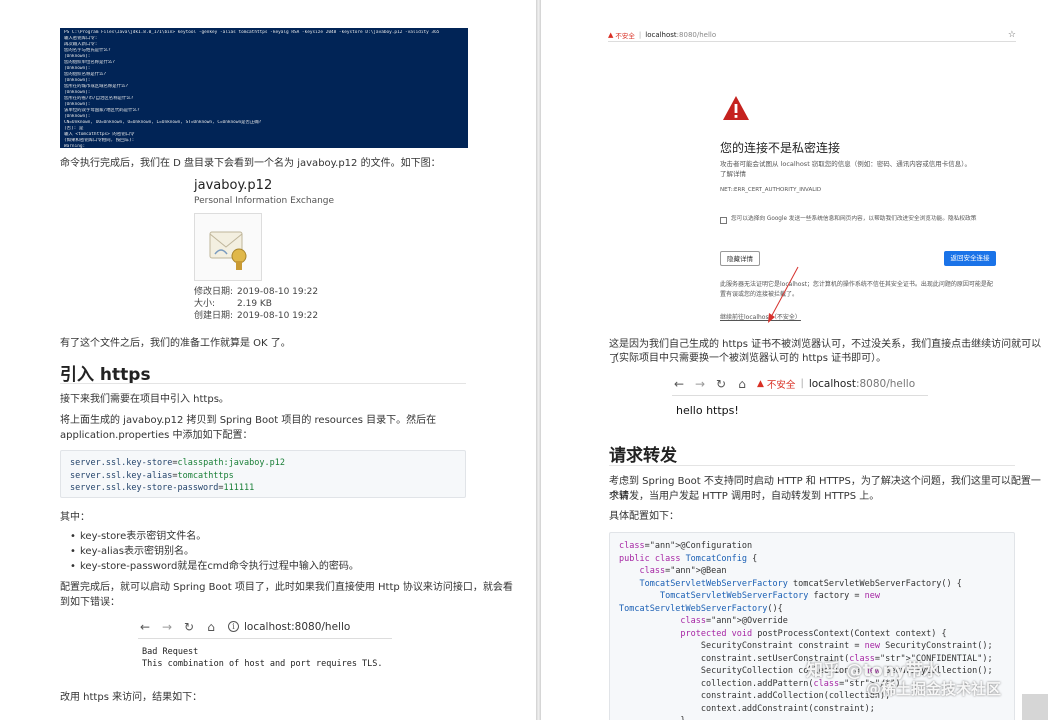 This screenshot has width=1048, height=720. What do you see at coordinates (701, 608) in the screenshot?
I see `code-line: TomcatServletWebServerFactory(){` at bounding box center [701, 608].